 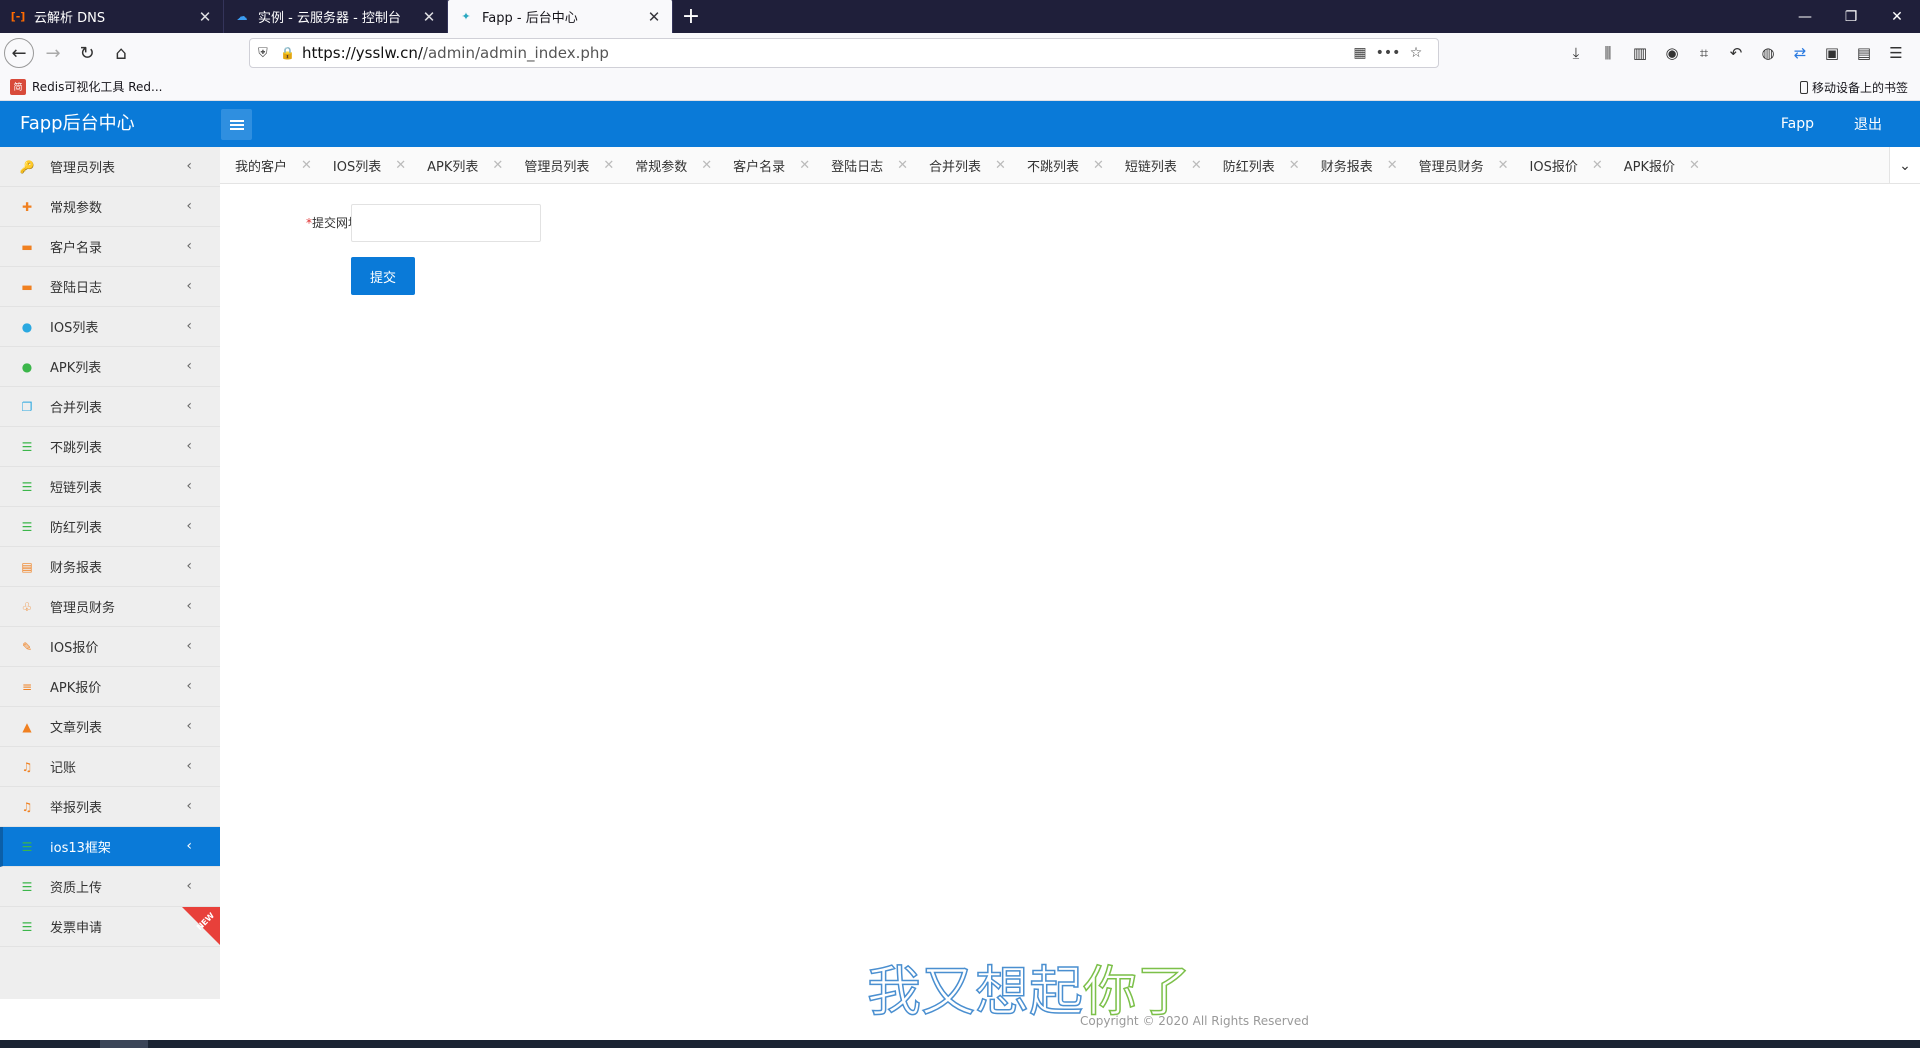 What do you see at coordinates (1768, 53) in the screenshot?
I see `extension-icon: ◍` at bounding box center [1768, 53].